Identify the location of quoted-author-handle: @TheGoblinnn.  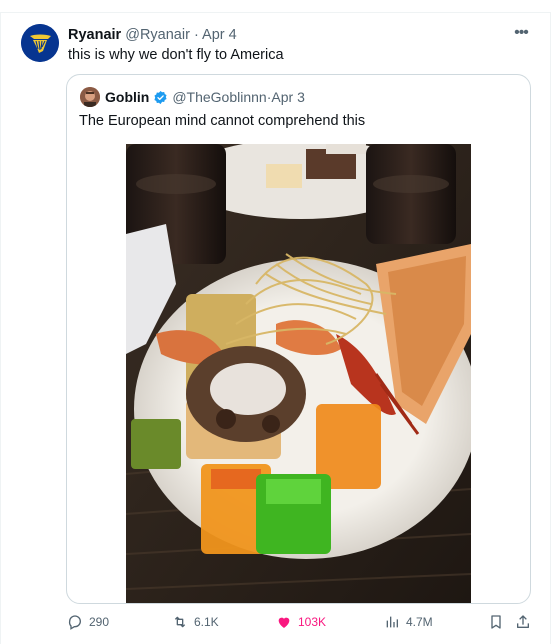
(219, 97).